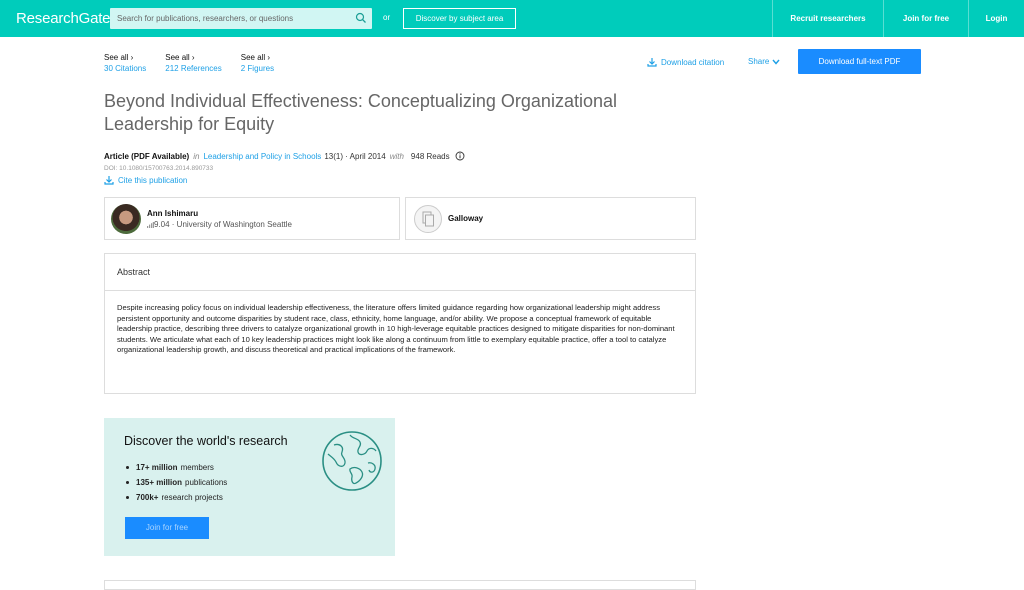 Image resolution: width=1024 pixels, height=590 pixels. I want to click on figures-stat: See all › 2 Figures, so click(257, 63).